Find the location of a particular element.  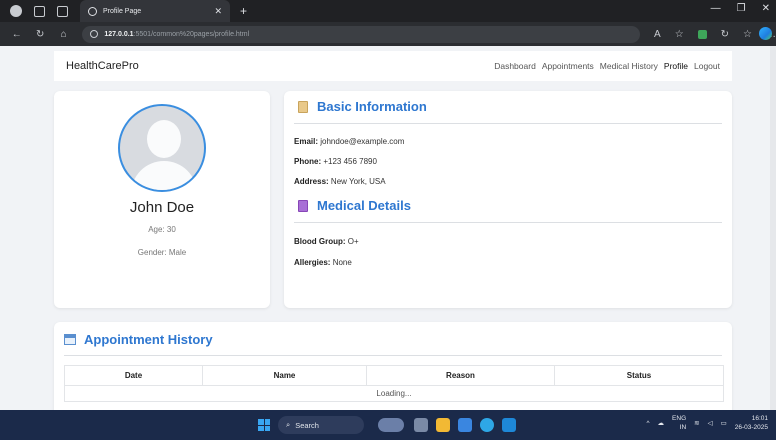

taskbar-search-label: Search is located at coordinates (307, 425).